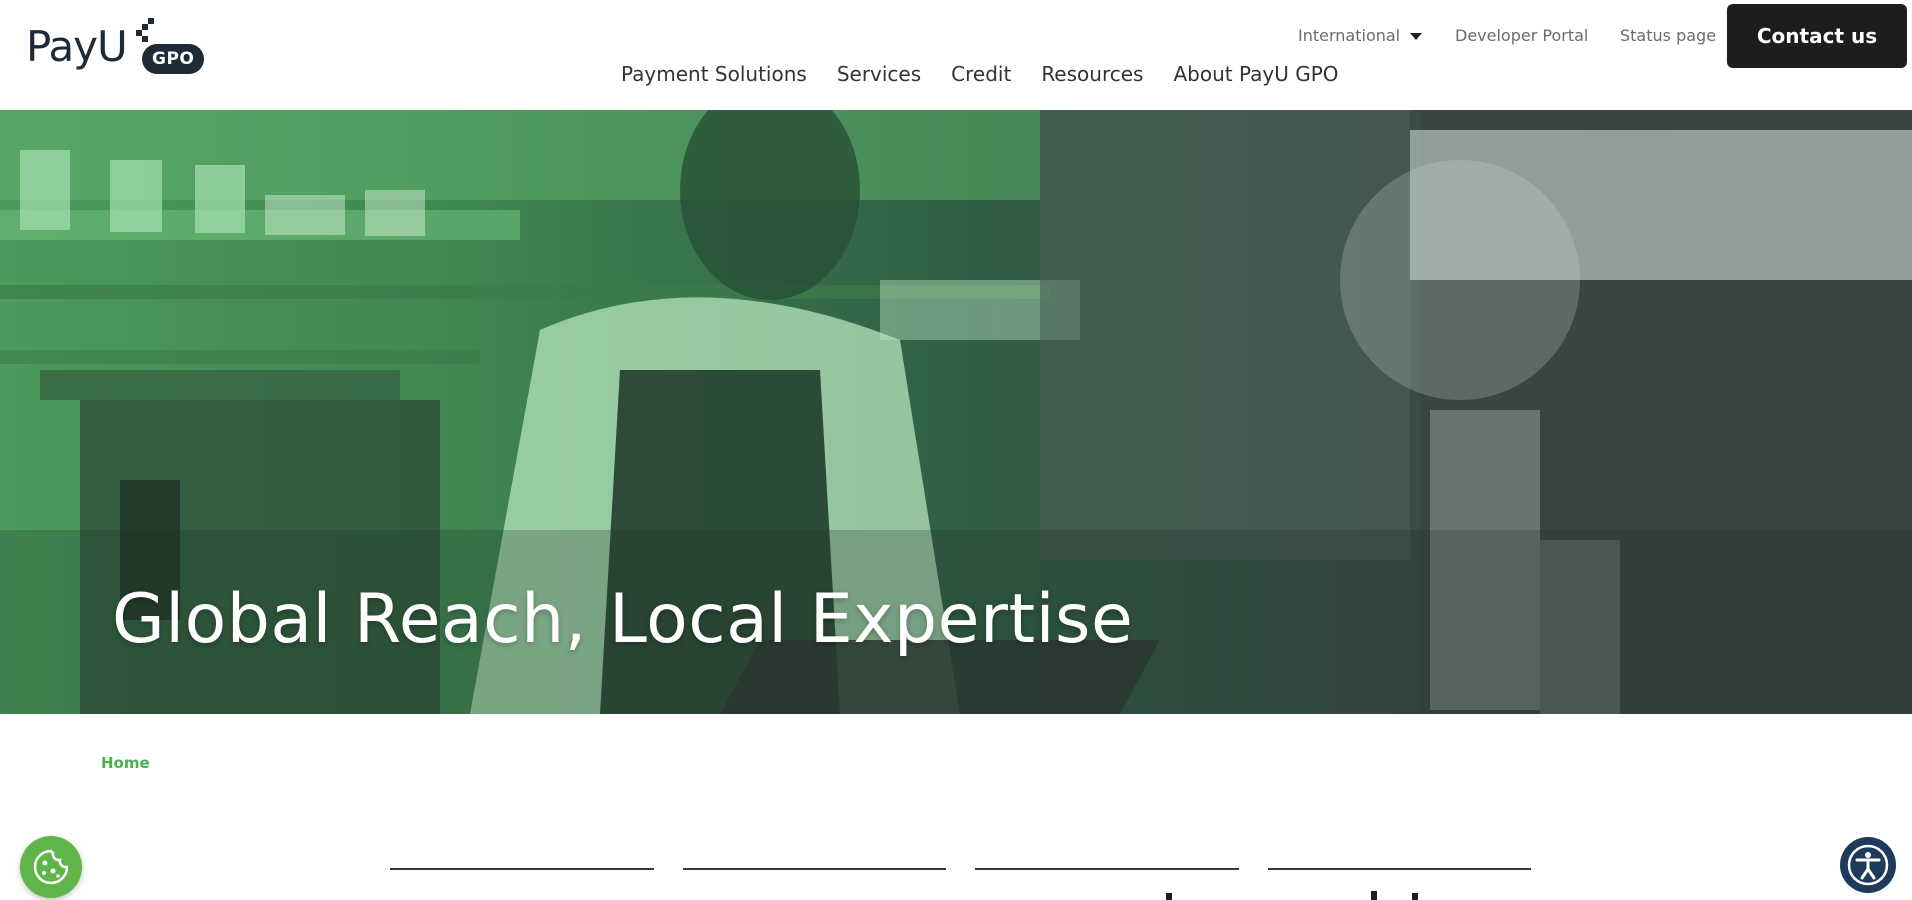 The width and height of the screenshot is (1912, 900). Describe the element at coordinates (714, 74) in the screenshot. I see `nav-item-payment-solutions: Payment Solutions` at that location.